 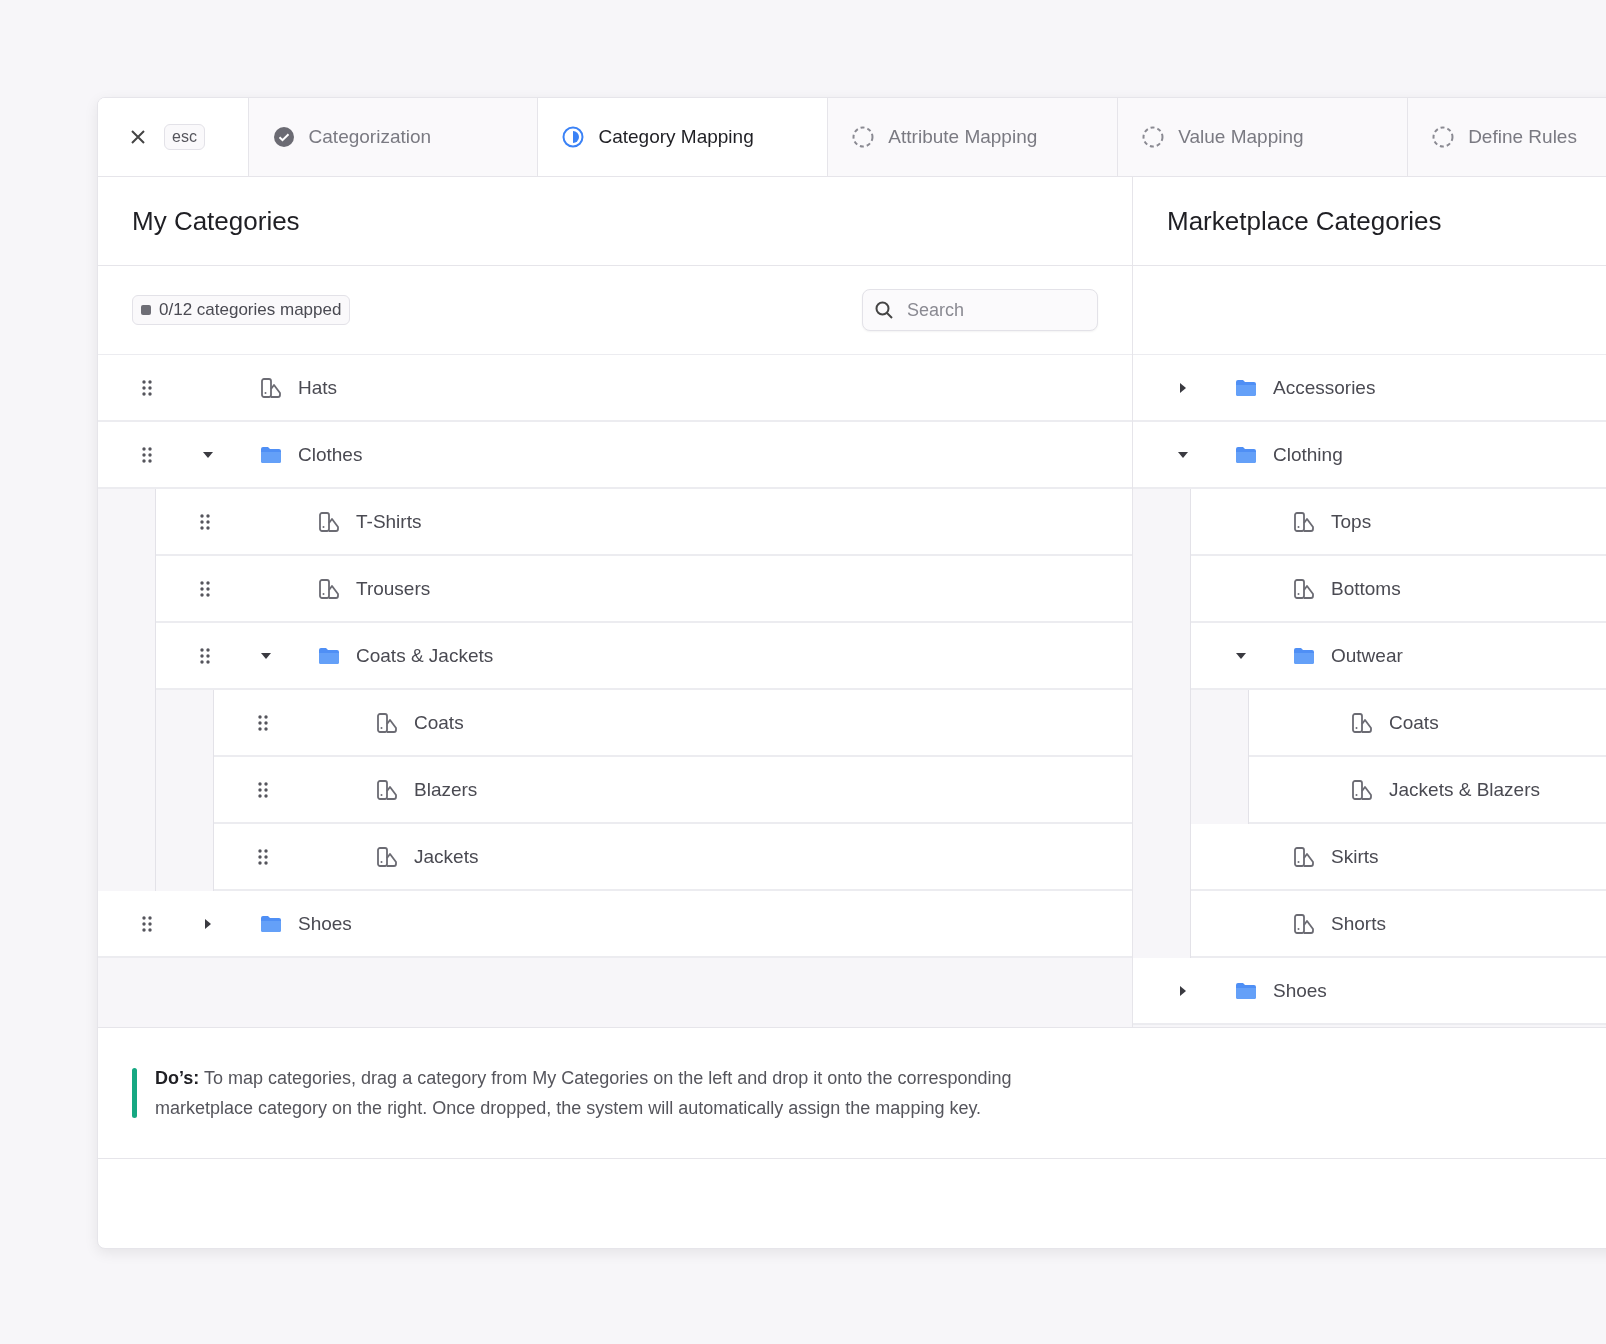 What do you see at coordinates (318, 387) in the screenshot?
I see `category-label: Hats` at bounding box center [318, 387].